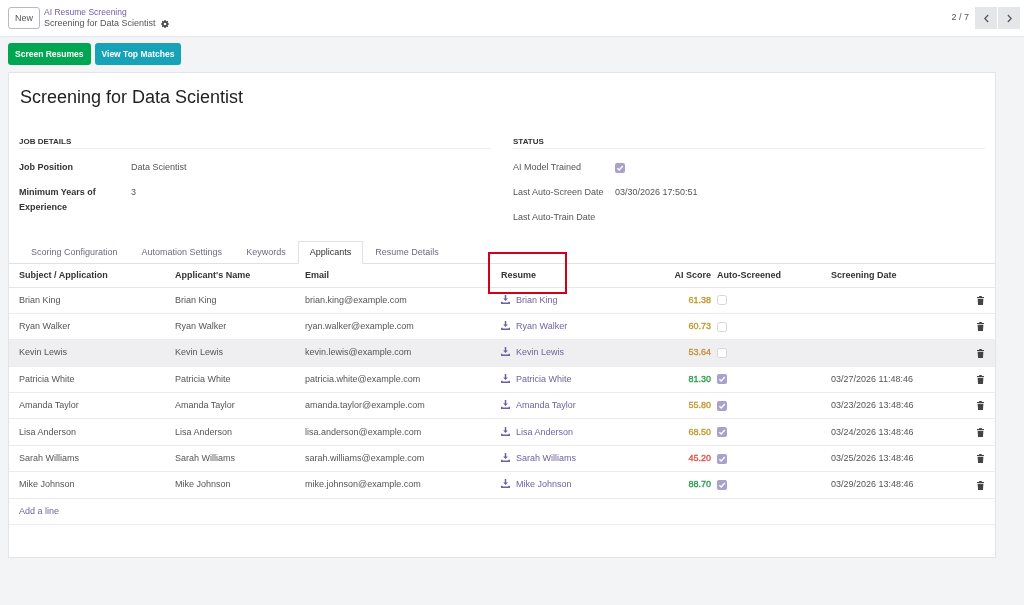  What do you see at coordinates (49, 405) in the screenshot?
I see `table-cell: Amanda Taylor` at bounding box center [49, 405].